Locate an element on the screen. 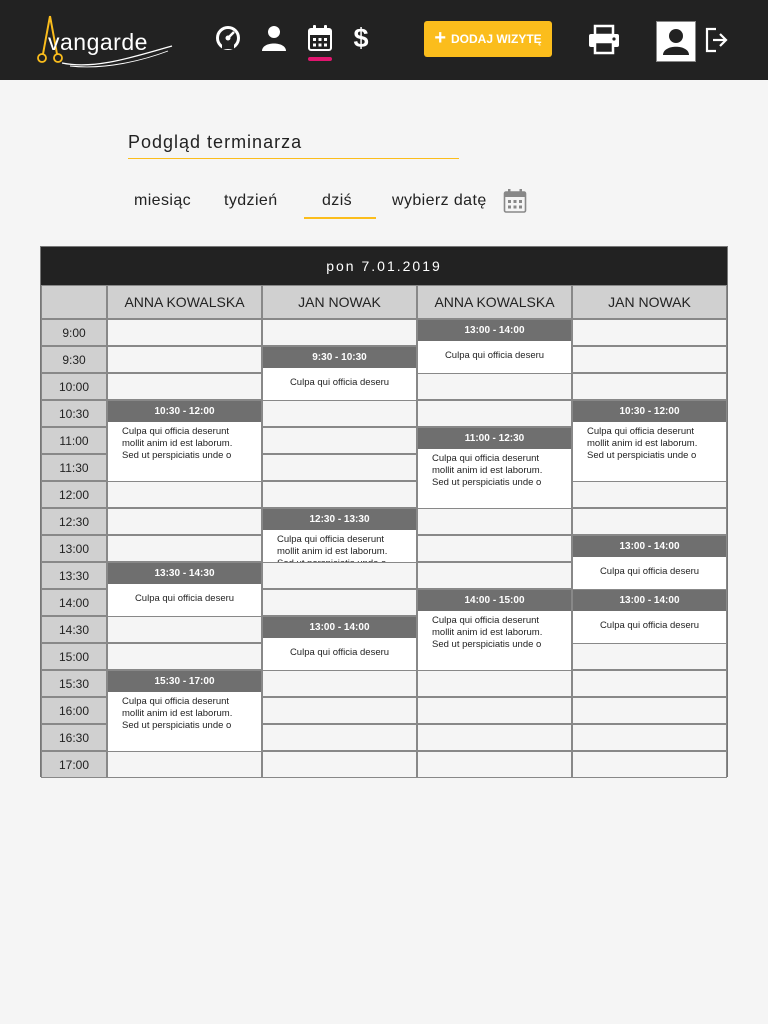 This screenshot has height=1024, width=768. staff-column-header: JAN NOWAK is located at coordinates (649, 302).